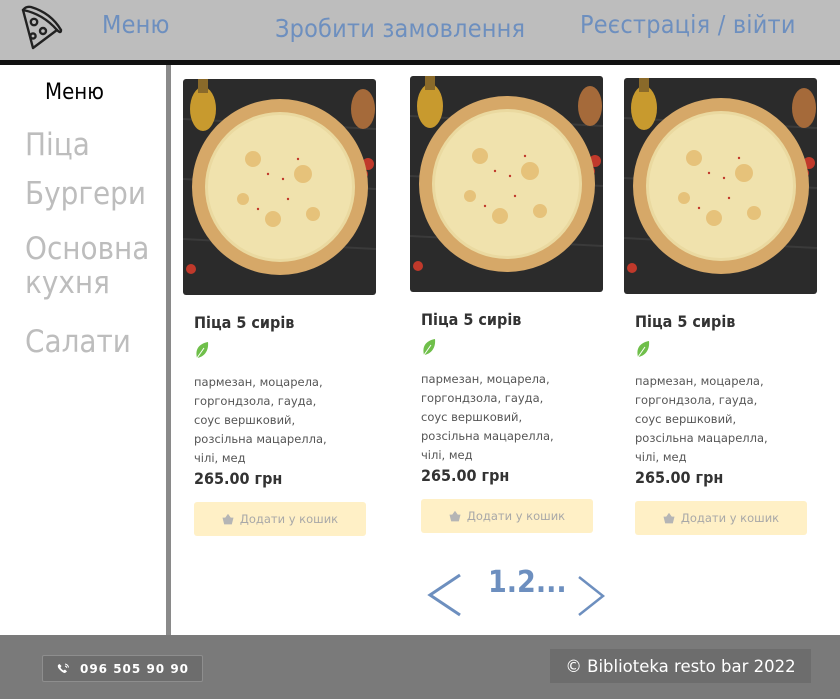 The width and height of the screenshot is (840, 699). Describe the element at coordinates (74, 92) in the screenshot. I see `sidebar-title: Меню` at that location.